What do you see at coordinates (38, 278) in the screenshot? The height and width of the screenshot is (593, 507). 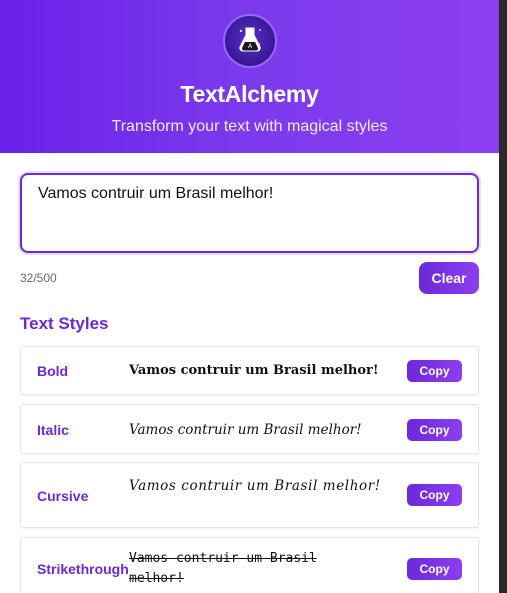 I see `character-count: 32/500` at bounding box center [38, 278].